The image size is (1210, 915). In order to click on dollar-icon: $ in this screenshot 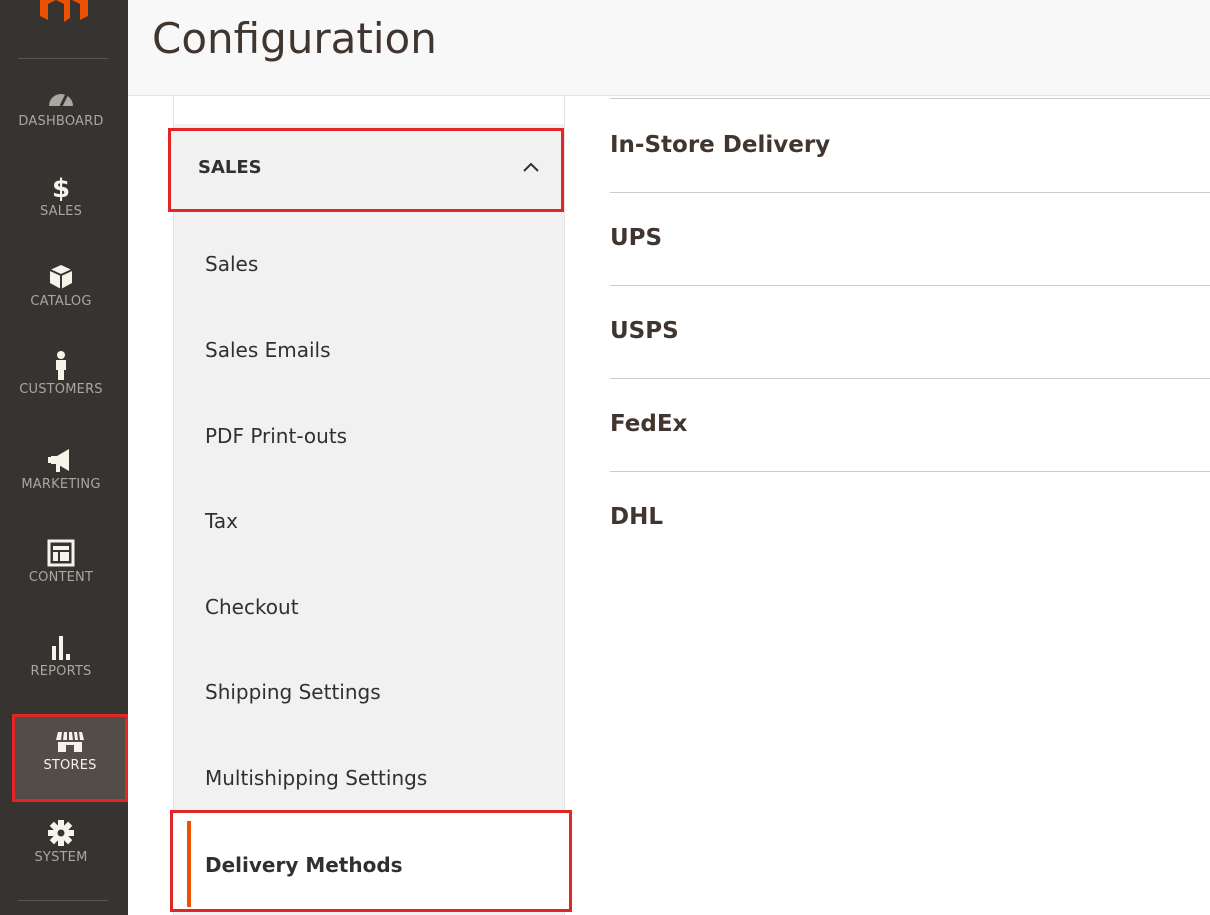, I will do `click(61, 188)`.